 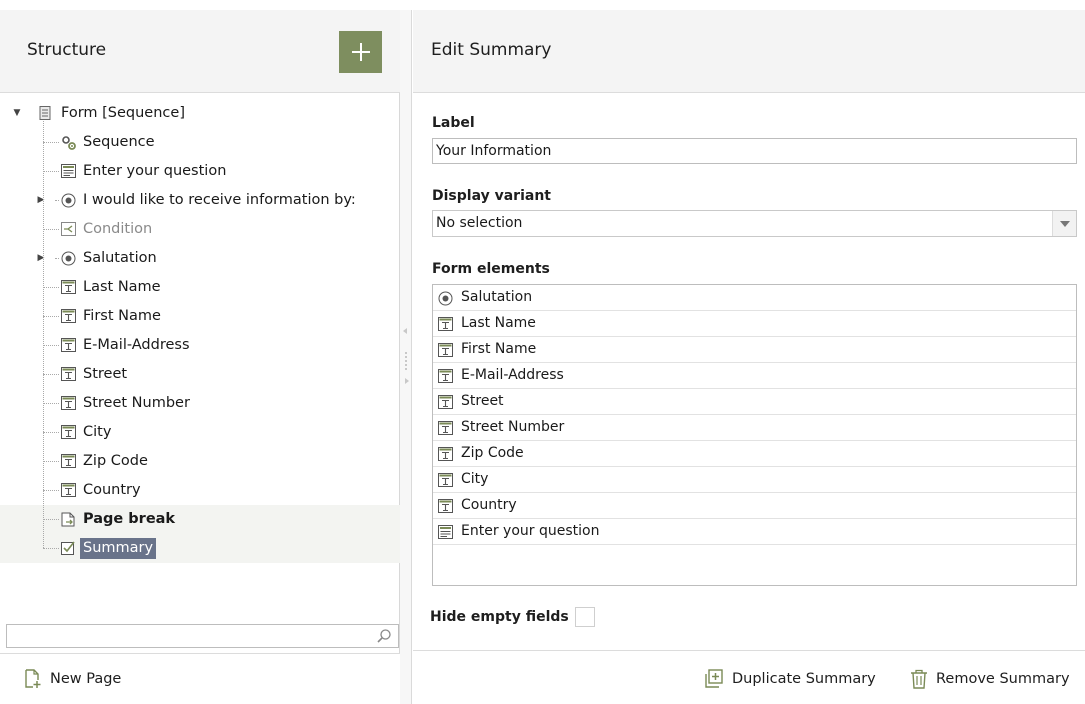 I want to click on tree-item-label: First Name, so click(x=122, y=316).